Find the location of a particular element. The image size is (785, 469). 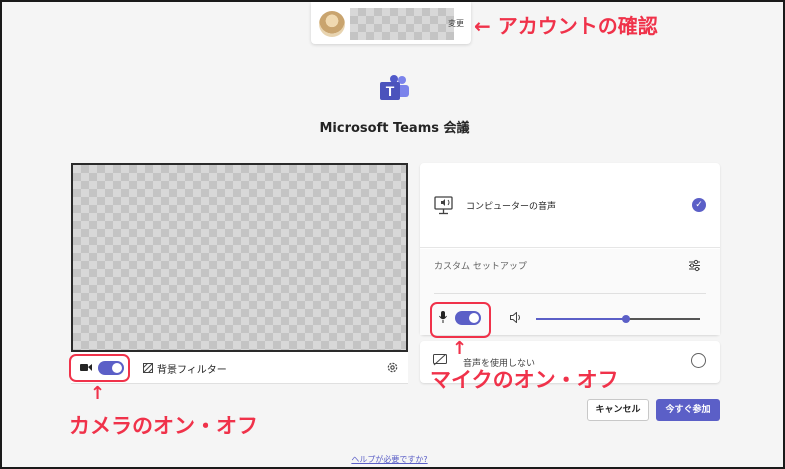

computer-audio-label: コンピューターの音声 is located at coordinates (511, 207).